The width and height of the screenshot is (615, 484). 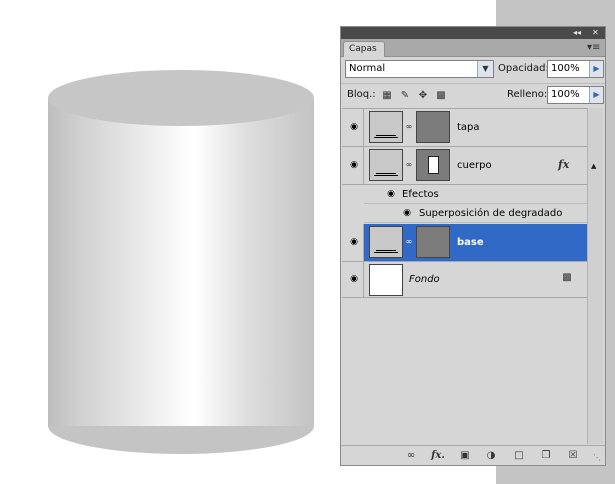 I want to click on lock-label: Bloq.:, so click(x=361, y=94).